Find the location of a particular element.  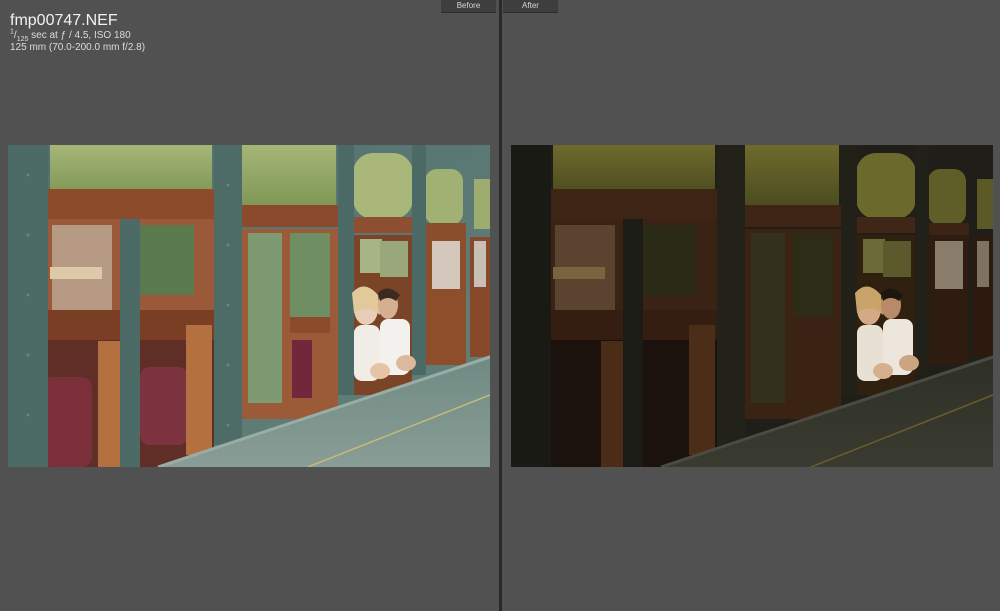

photo-filename: fmp00747.NEF is located at coordinates (64, 20).